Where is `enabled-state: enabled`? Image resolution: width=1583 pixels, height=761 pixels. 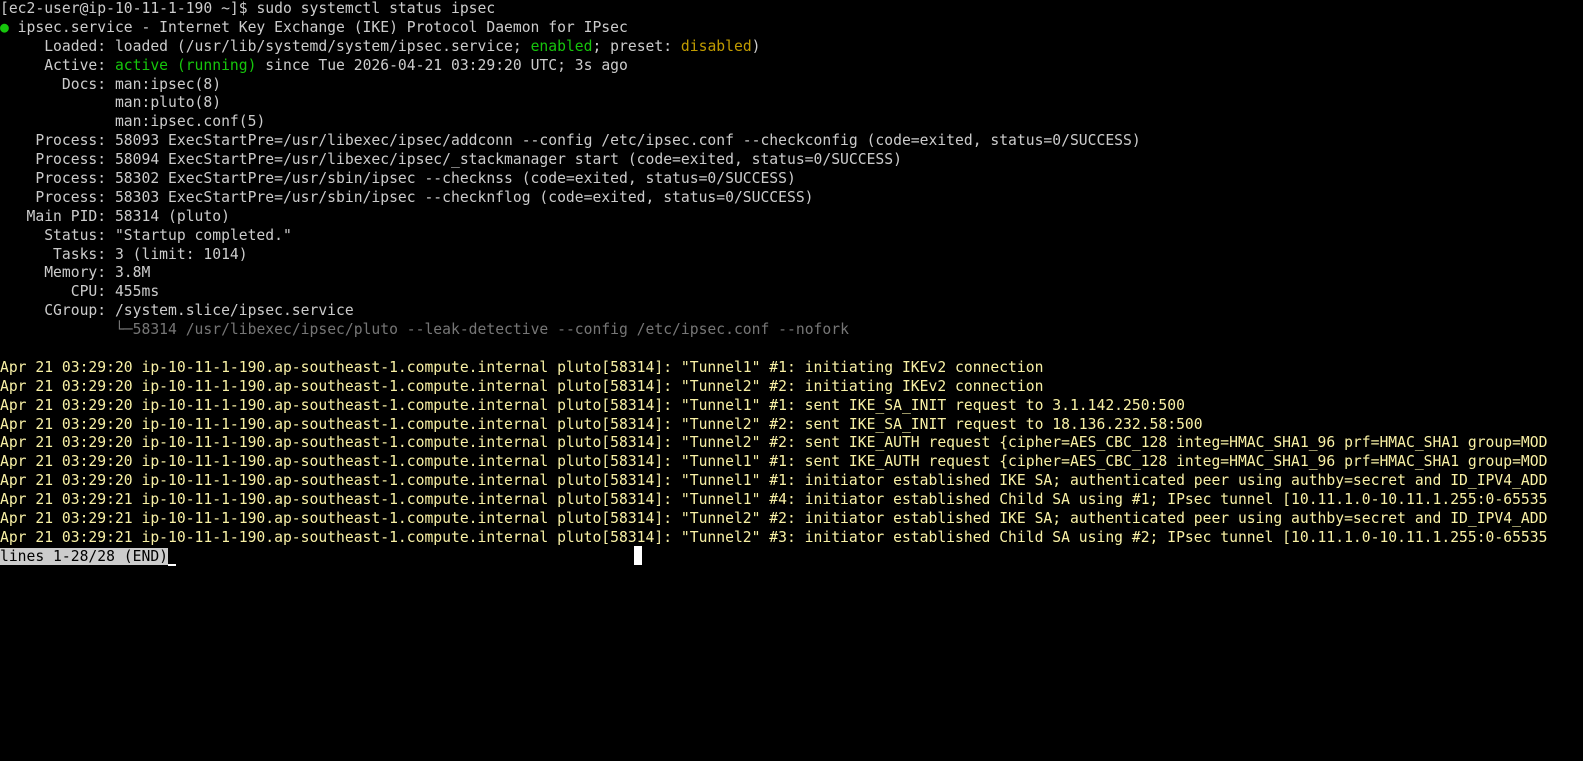 enabled-state: enabled is located at coordinates (561, 46).